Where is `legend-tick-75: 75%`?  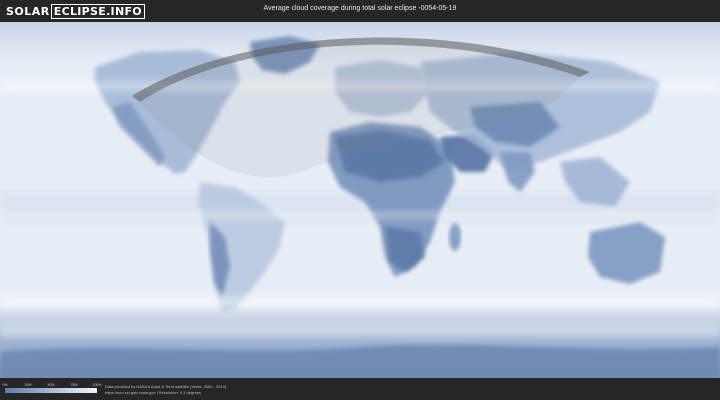
legend-tick-75: 75% is located at coordinates (74, 385).